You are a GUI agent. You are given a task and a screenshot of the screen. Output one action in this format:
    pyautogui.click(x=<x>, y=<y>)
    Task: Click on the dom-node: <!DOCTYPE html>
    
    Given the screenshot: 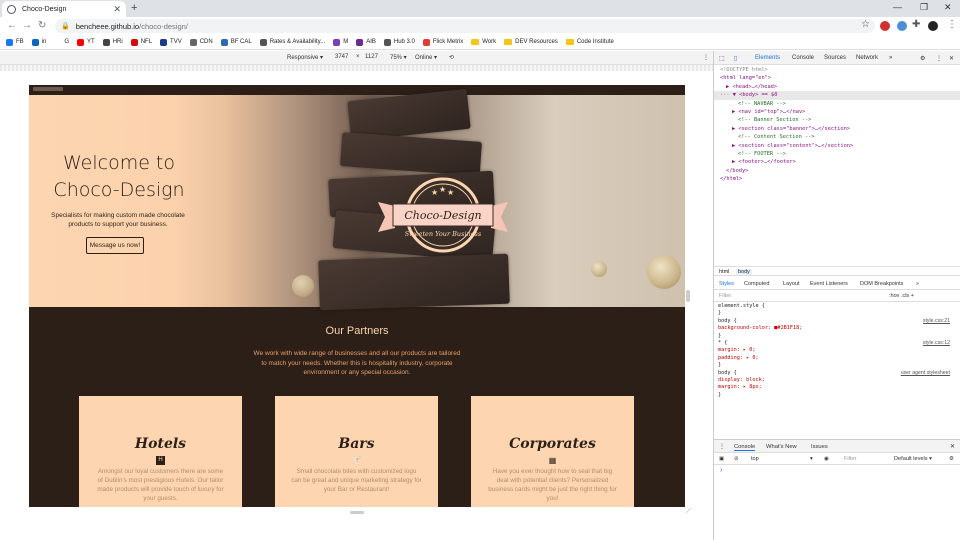 What is the action you would take?
    pyautogui.click(x=837, y=70)
    